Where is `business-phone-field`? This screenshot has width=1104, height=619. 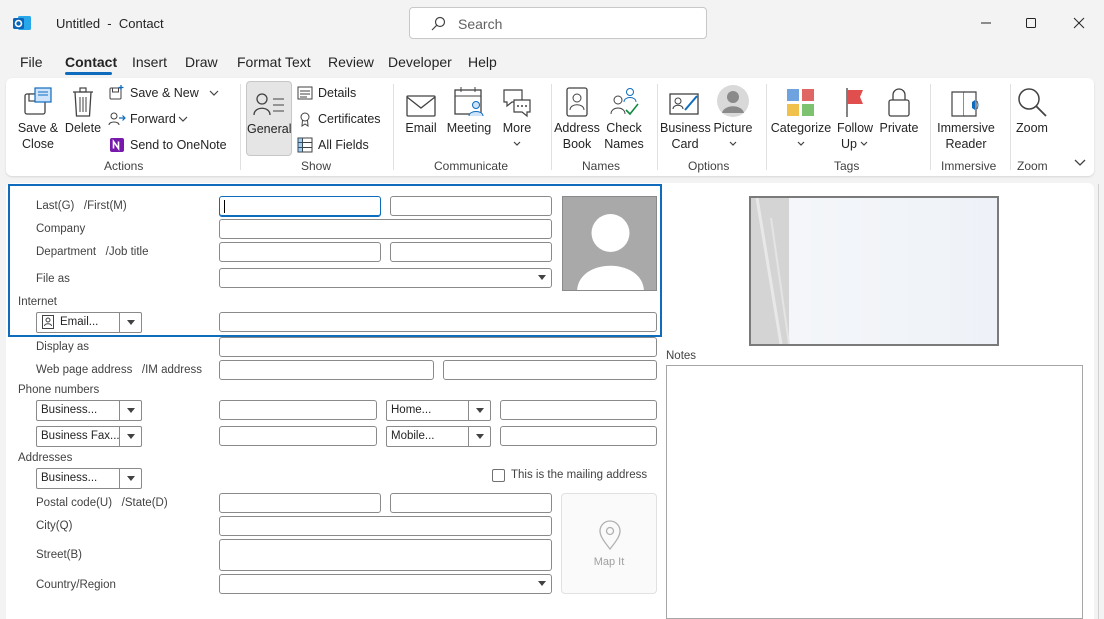 business-phone-field is located at coordinates (298, 410).